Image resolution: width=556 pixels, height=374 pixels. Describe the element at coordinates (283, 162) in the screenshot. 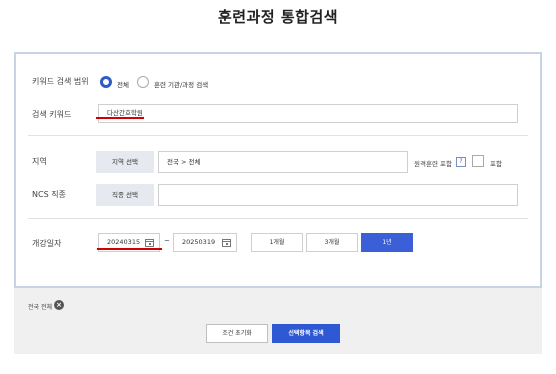

I see `region-value-field: 전국 > 전체` at that location.